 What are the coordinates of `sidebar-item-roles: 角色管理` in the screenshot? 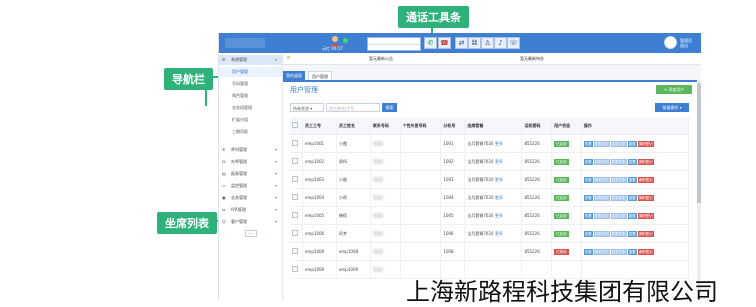 It's located at (250, 96).